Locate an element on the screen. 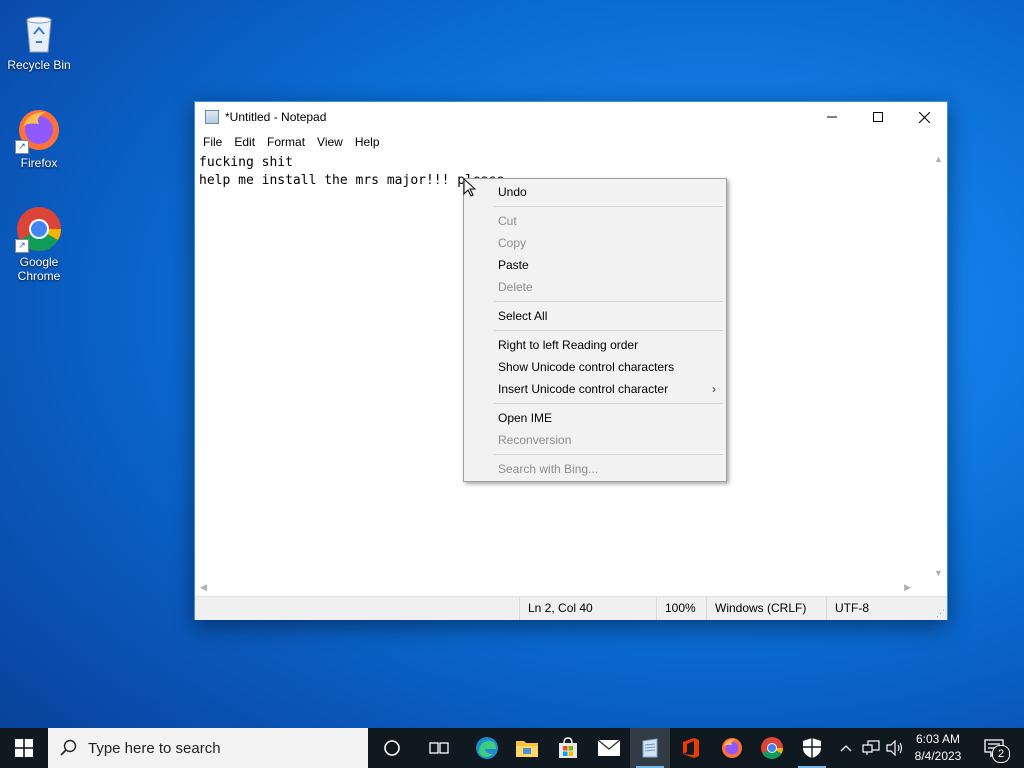 The image size is (1024, 768). close-icon is located at coordinates (924, 117).